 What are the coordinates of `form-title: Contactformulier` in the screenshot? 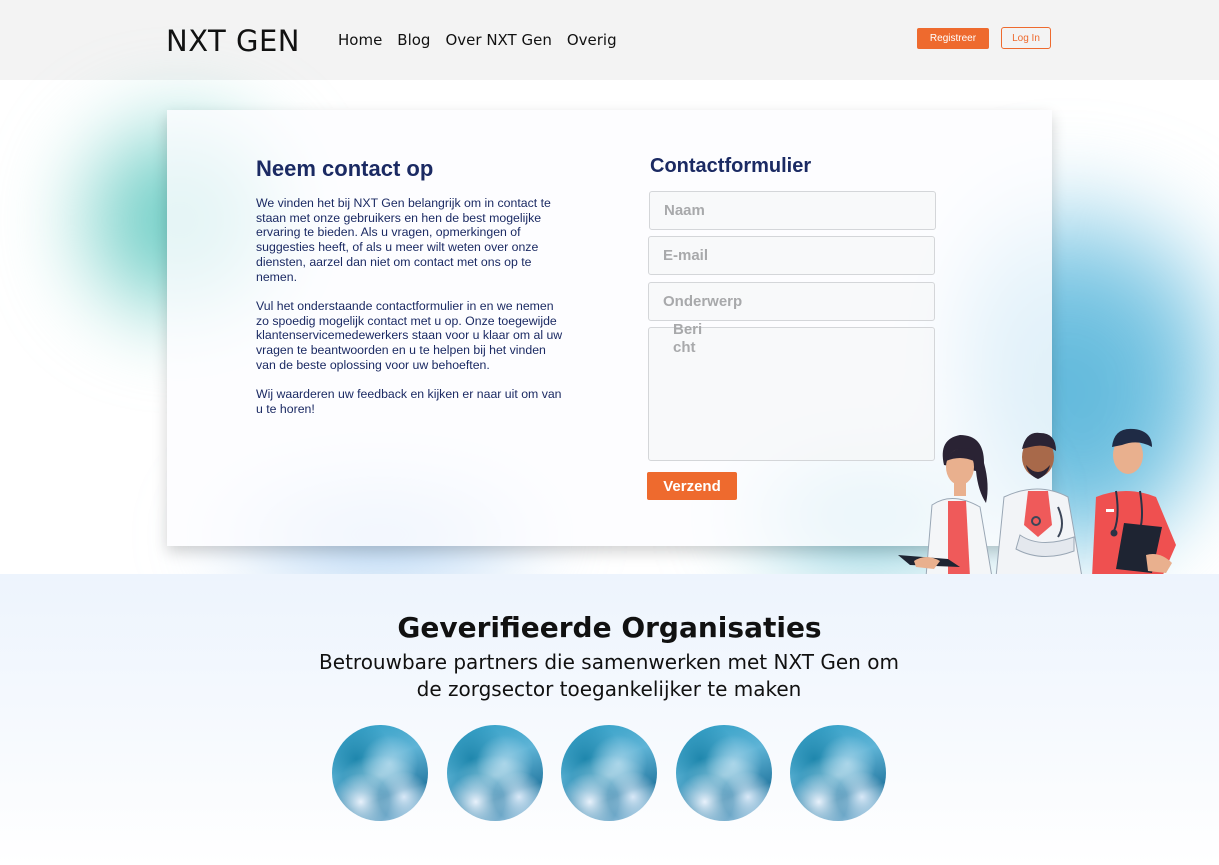 It's located at (731, 166).